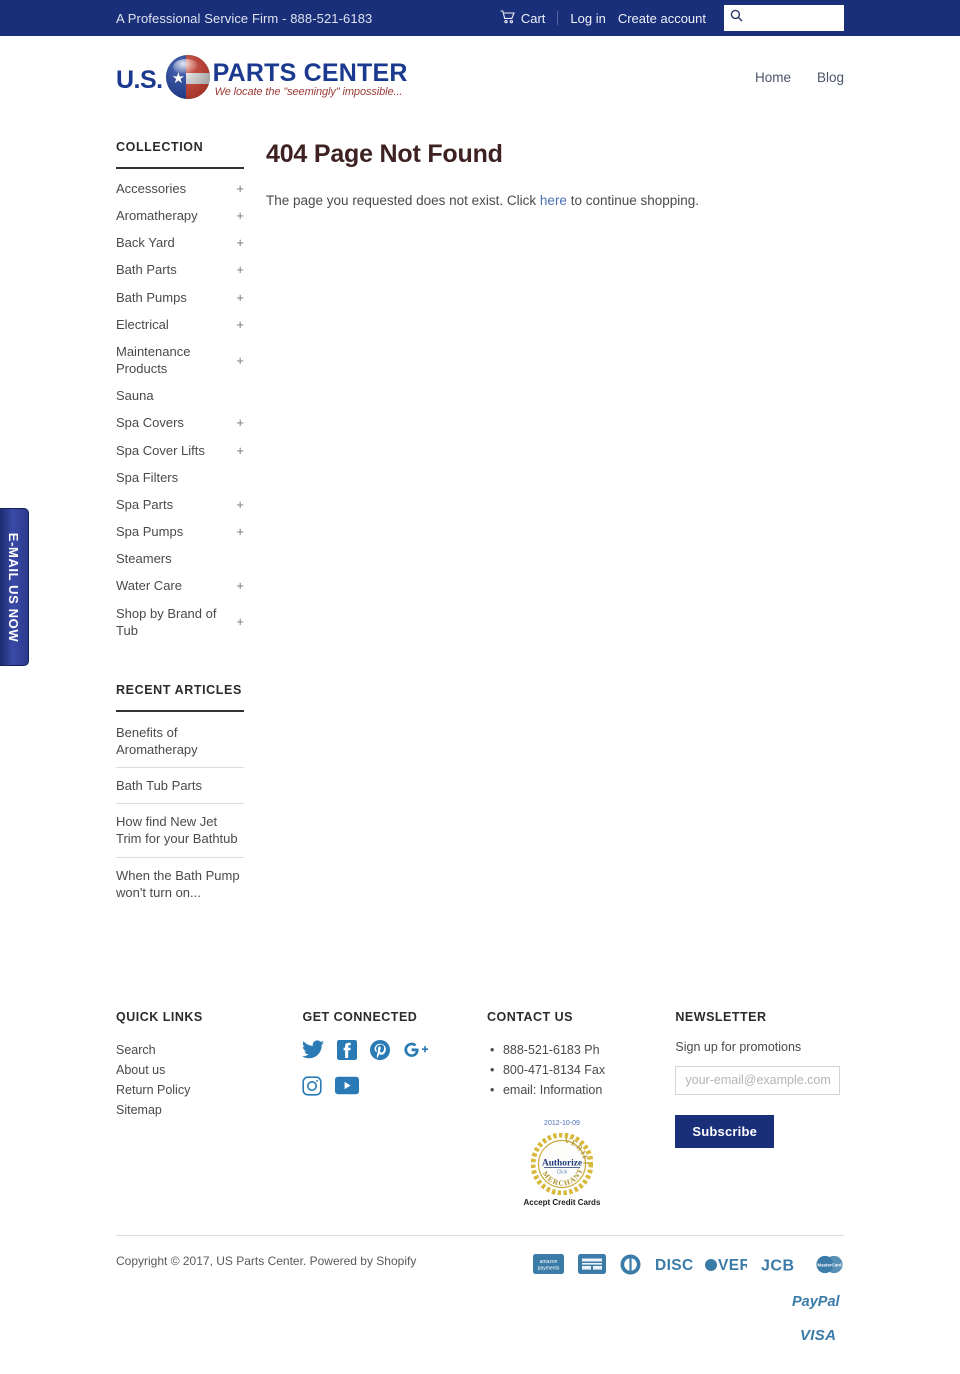  I want to click on body-text-after: to continue shopping., so click(633, 200).